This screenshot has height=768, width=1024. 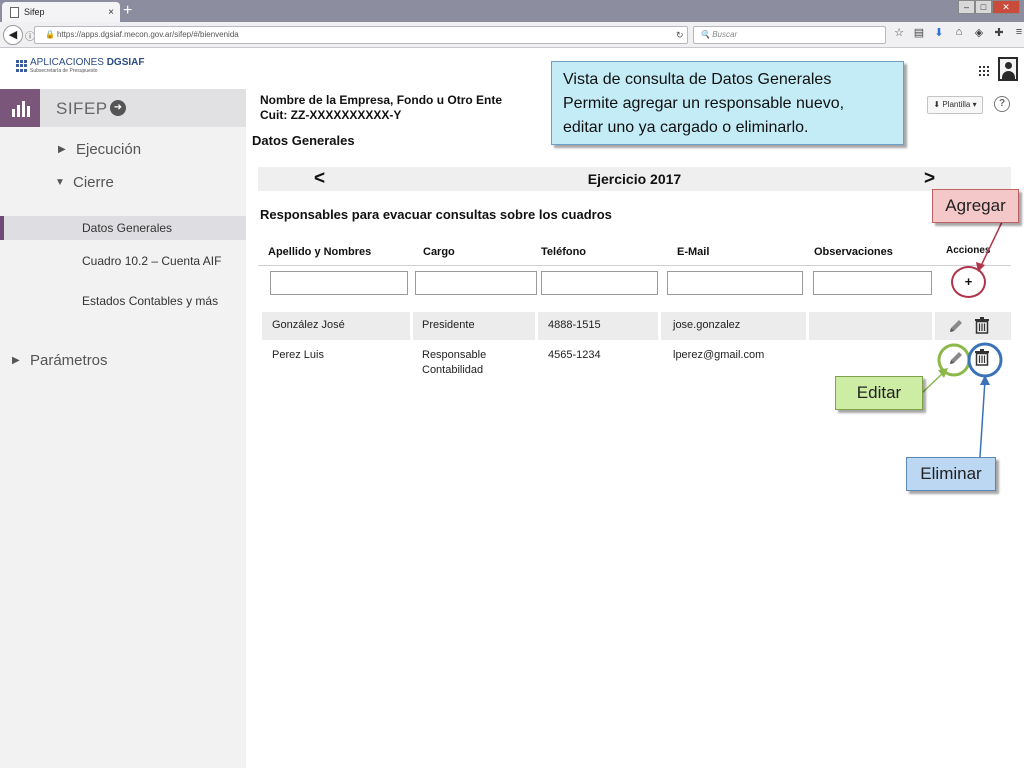 I want to click on year-label: Ejercicio 2017, so click(x=634, y=179).